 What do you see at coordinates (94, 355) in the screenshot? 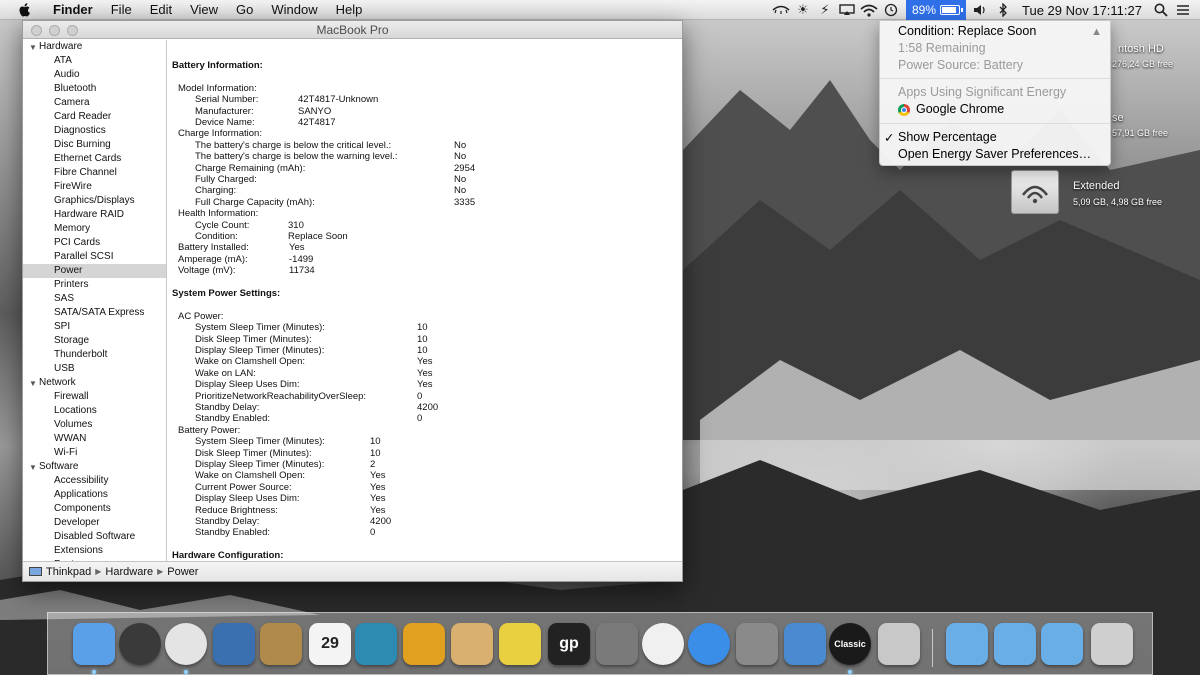
I see `sidebar-item: Thunderbolt` at bounding box center [94, 355].